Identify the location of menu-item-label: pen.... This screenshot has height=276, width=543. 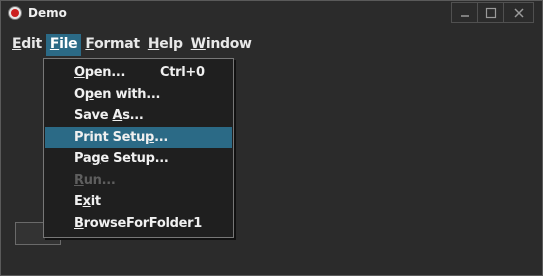
(105, 72).